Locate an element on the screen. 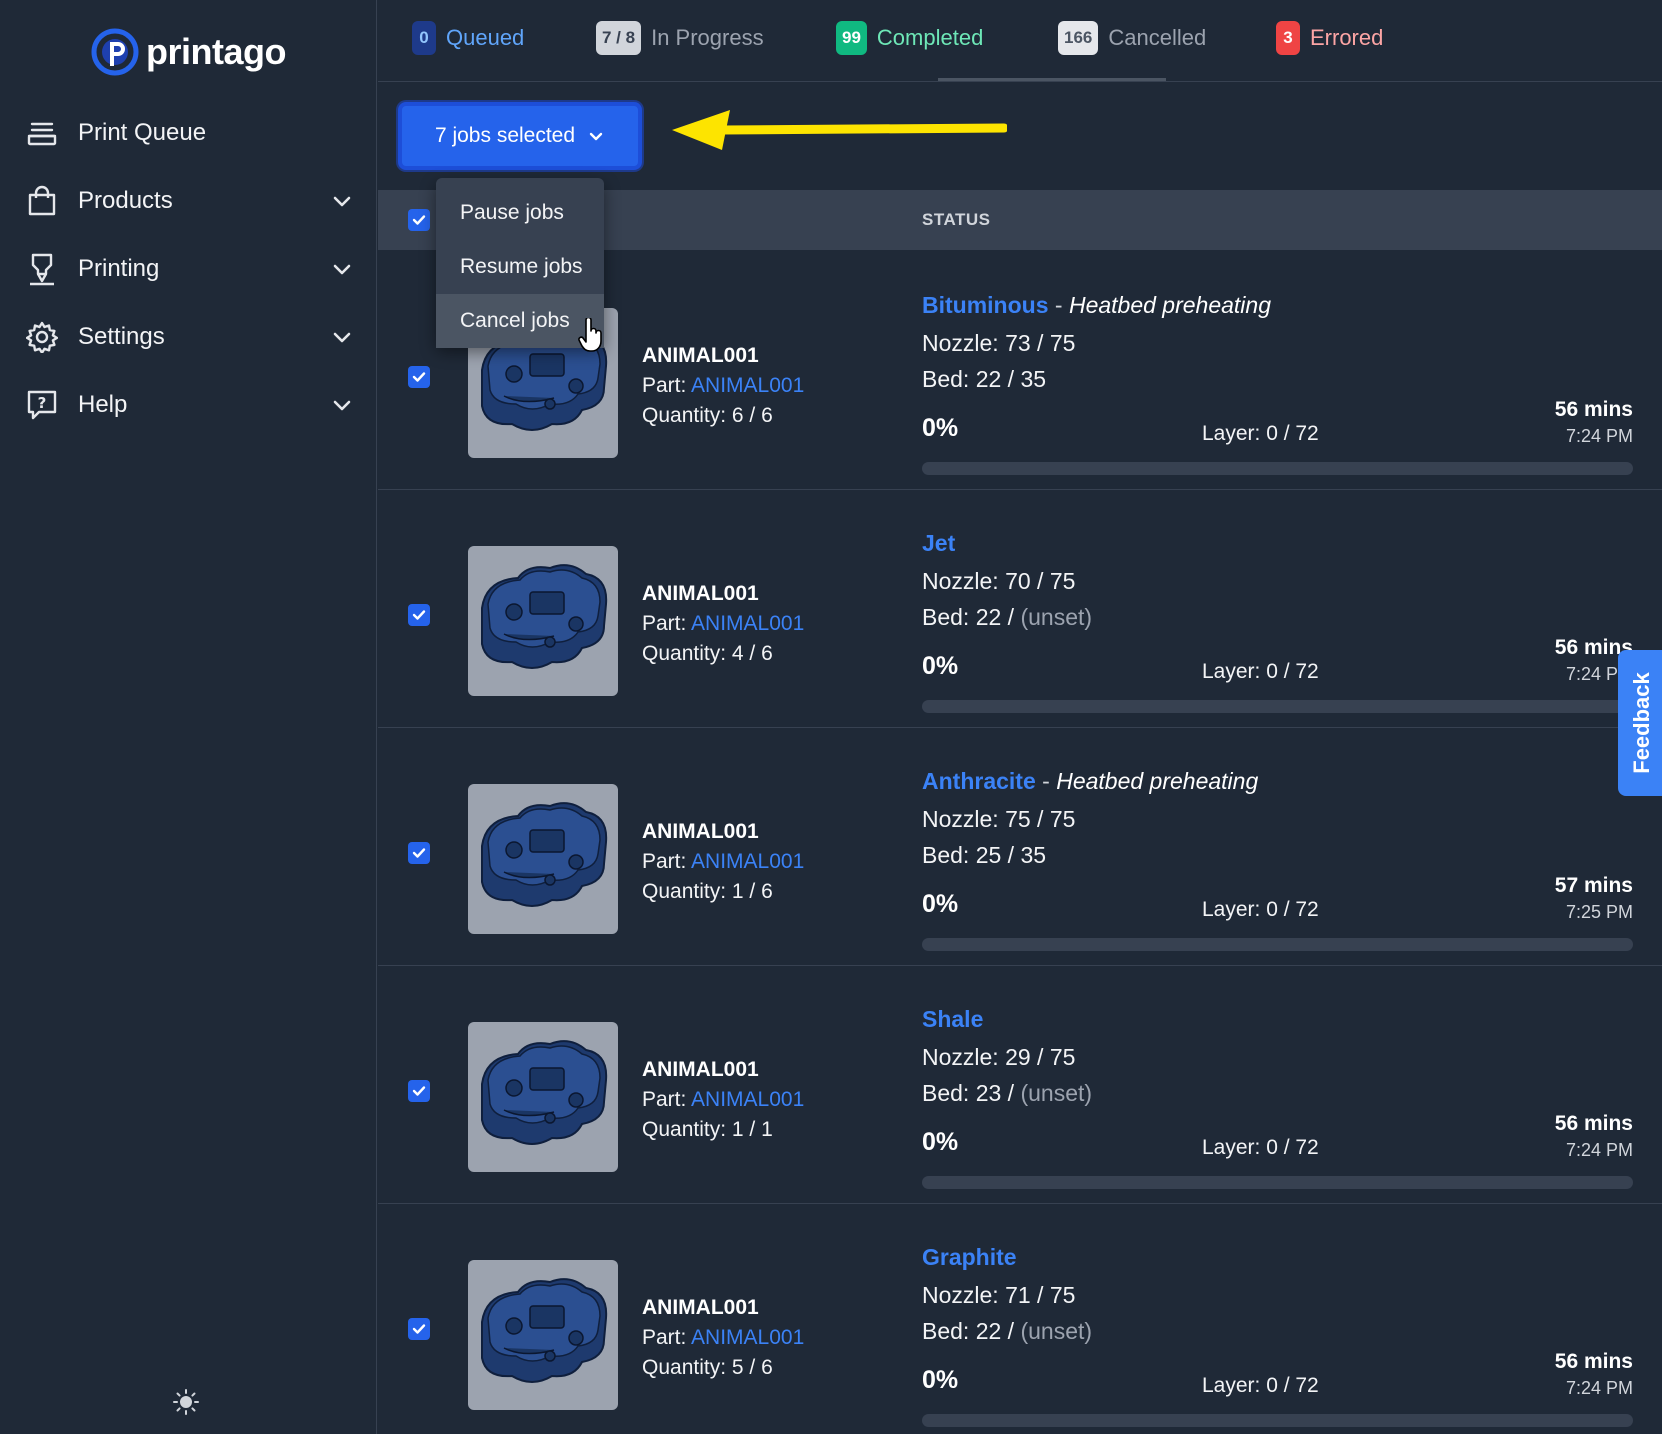 The image size is (1662, 1434). job-quantity: Quantity: 4 / 6 is located at coordinates (707, 654).